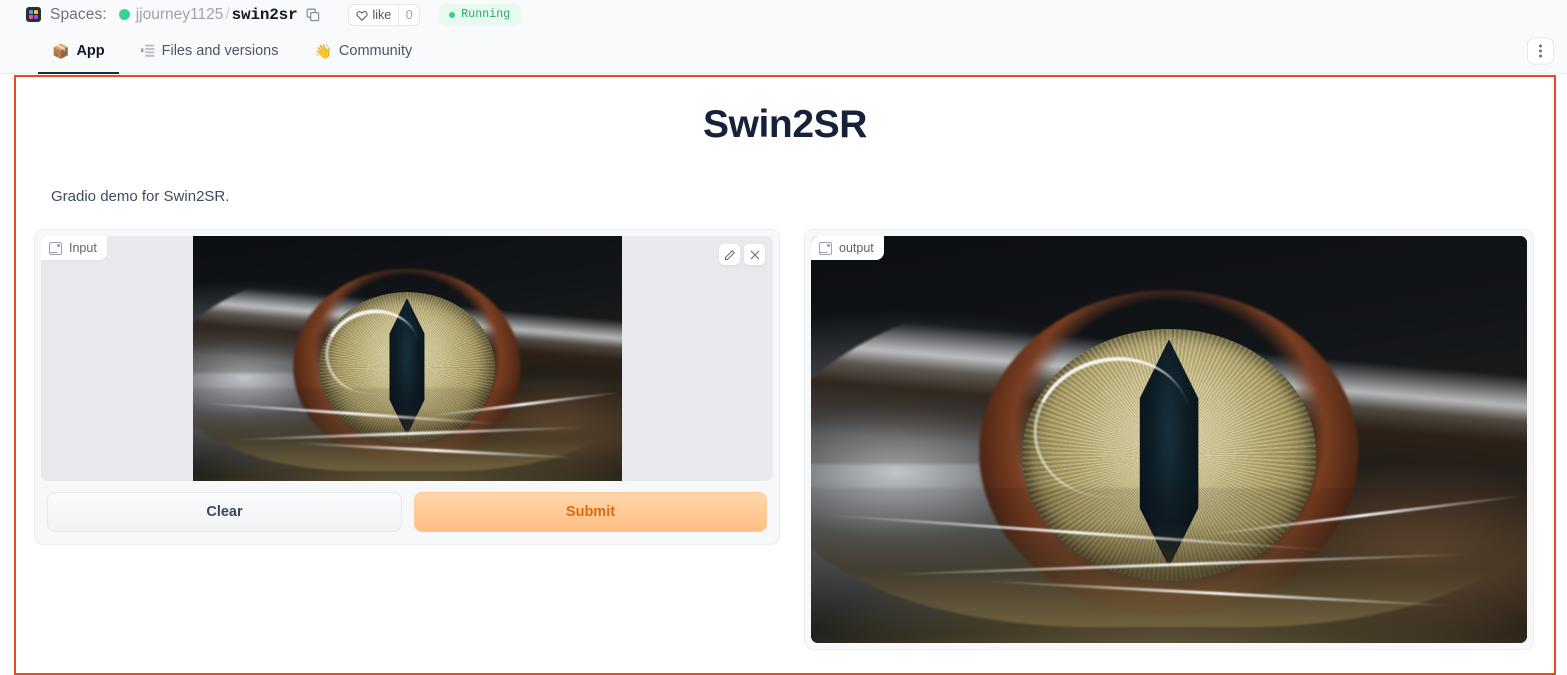 The width and height of the screenshot is (1567, 675). Describe the element at coordinates (785, 124) in the screenshot. I see `page-title: Swin2SR` at that location.